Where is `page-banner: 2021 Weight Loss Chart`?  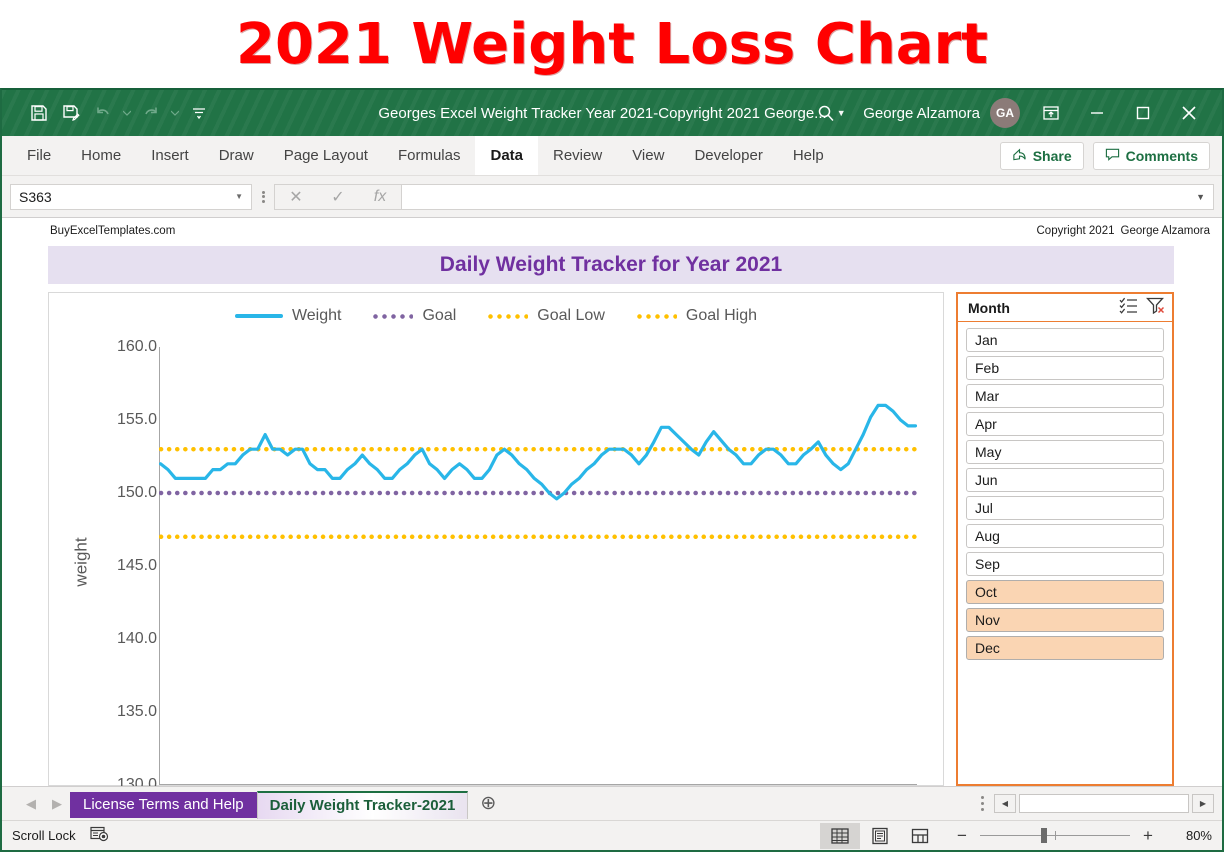
page-banner: 2021 Weight Loss Chart is located at coordinates (612, 44).